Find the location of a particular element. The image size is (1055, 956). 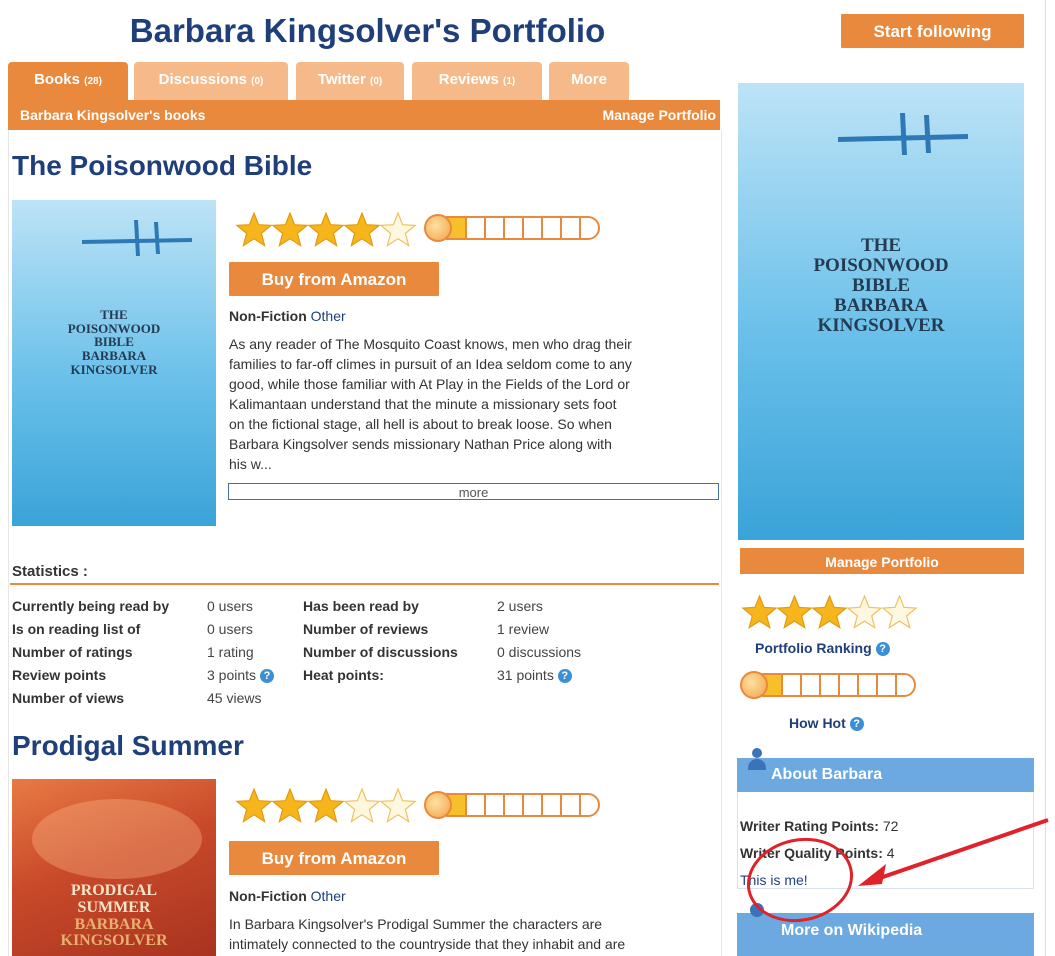

portfolio-ranking-link: Portfolio Ranking ? is located at coordinates (822, 648).